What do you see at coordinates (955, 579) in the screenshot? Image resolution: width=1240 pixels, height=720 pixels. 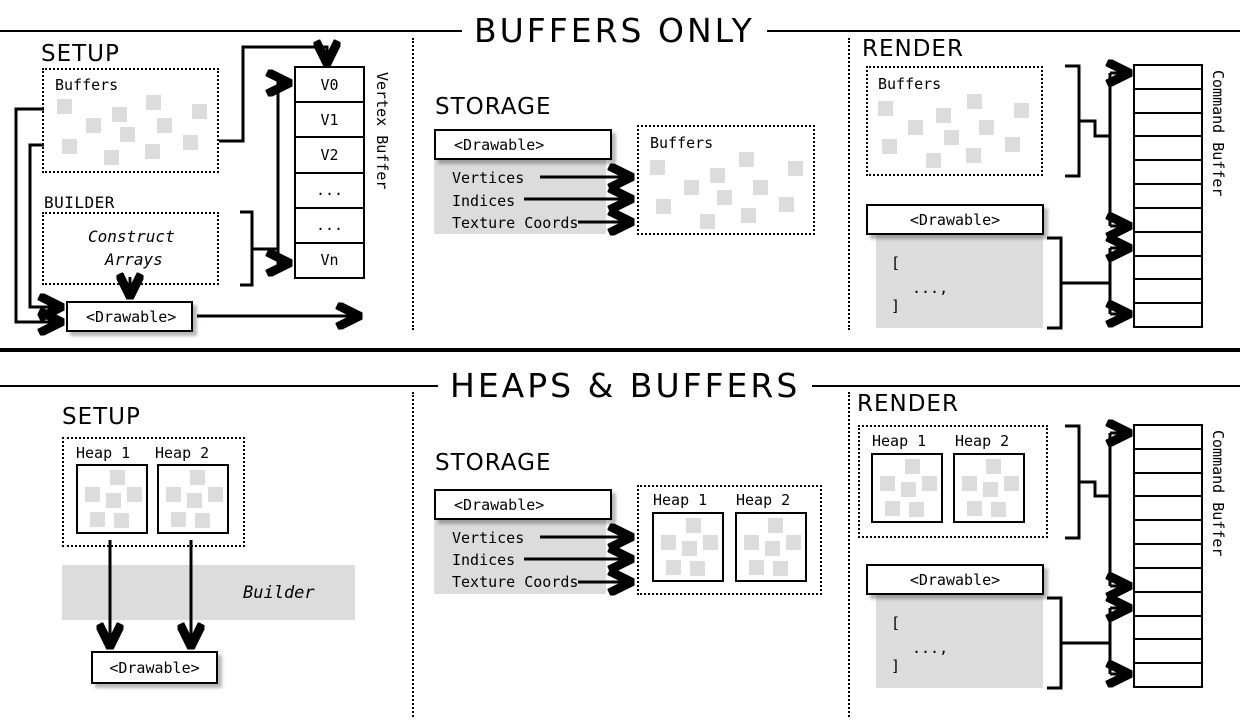 I see `render-drawable-box-bottom: <Drawable>` at bounding box center [955, 579].